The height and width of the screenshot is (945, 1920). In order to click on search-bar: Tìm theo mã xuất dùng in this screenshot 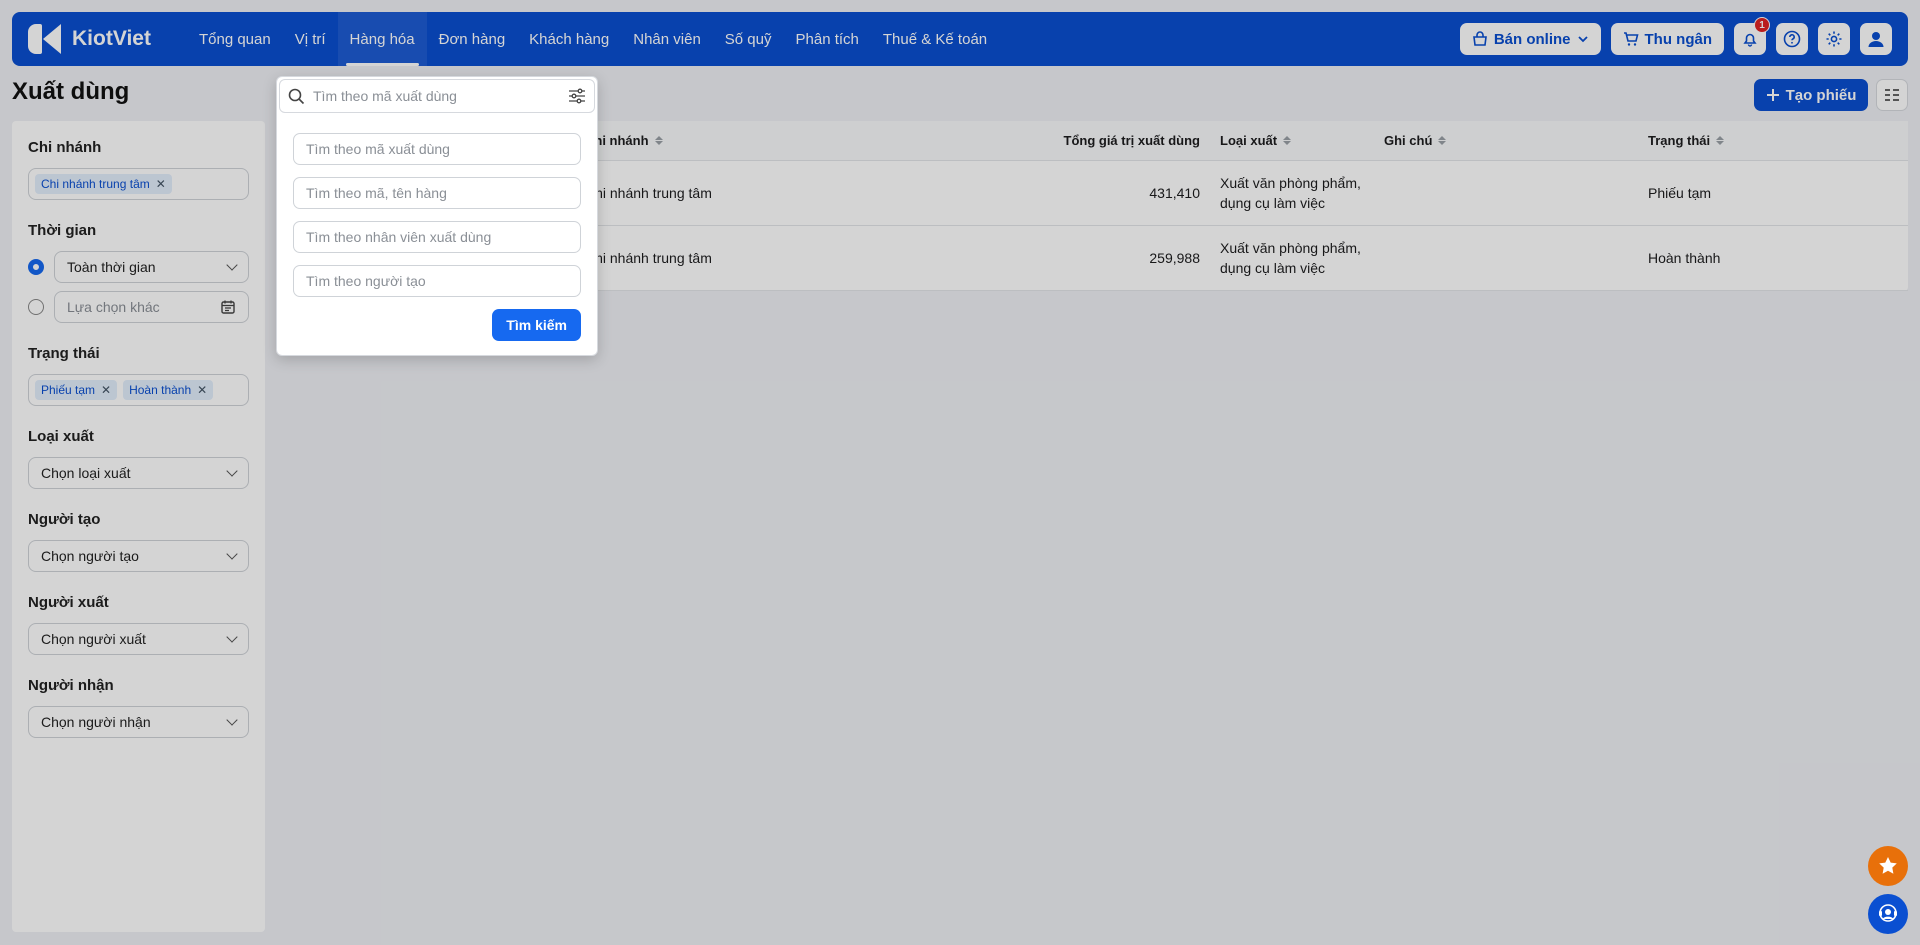, I will do `click(437, 96)`.